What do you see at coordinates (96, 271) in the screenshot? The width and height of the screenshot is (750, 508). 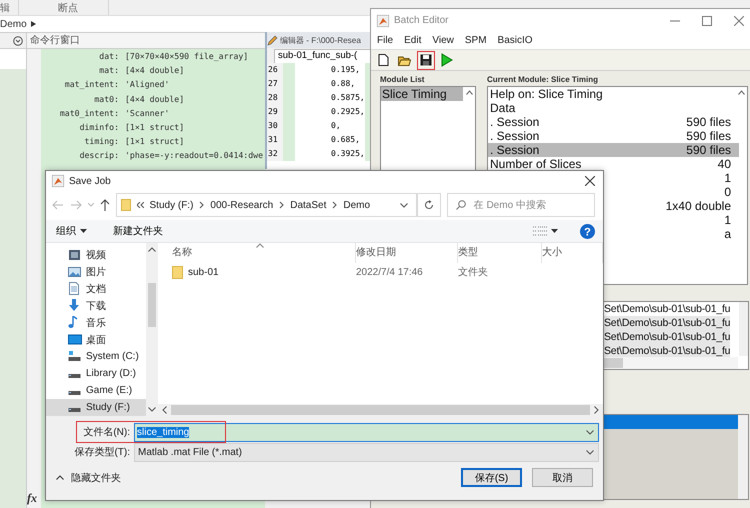 I see `nav-item: 图片` at bounding box center [96, 271].